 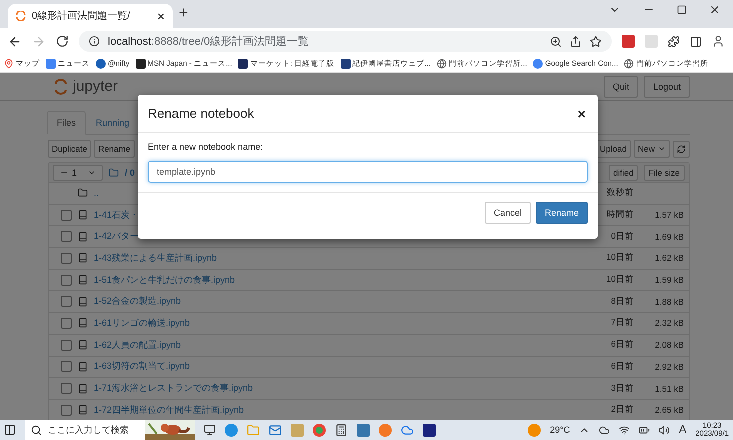 What do you see at coordinates (681, 149) in the screenshot?
I see `refresh-button` at bounding box center [681, 149].